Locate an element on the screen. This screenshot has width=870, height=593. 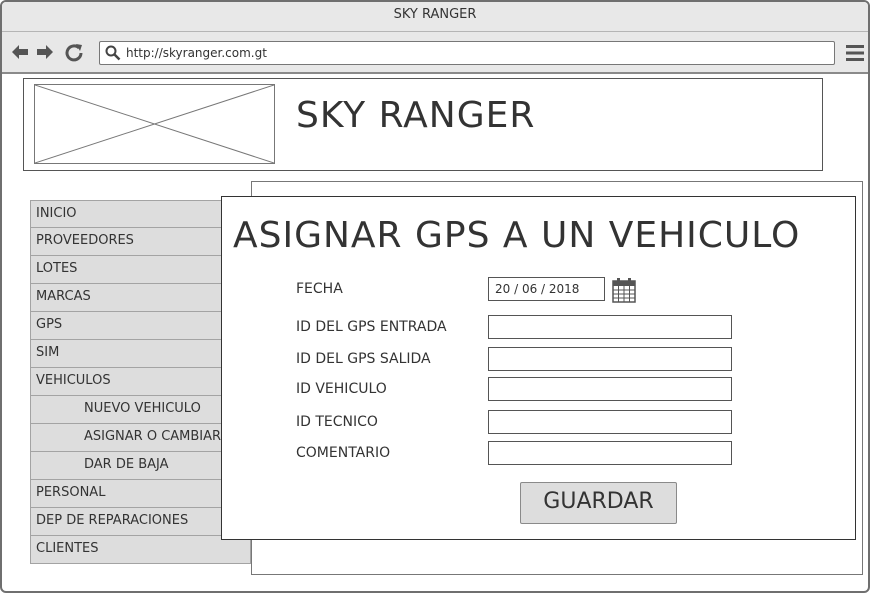
logo-image-placeholder is located at coordinates (154, 124).